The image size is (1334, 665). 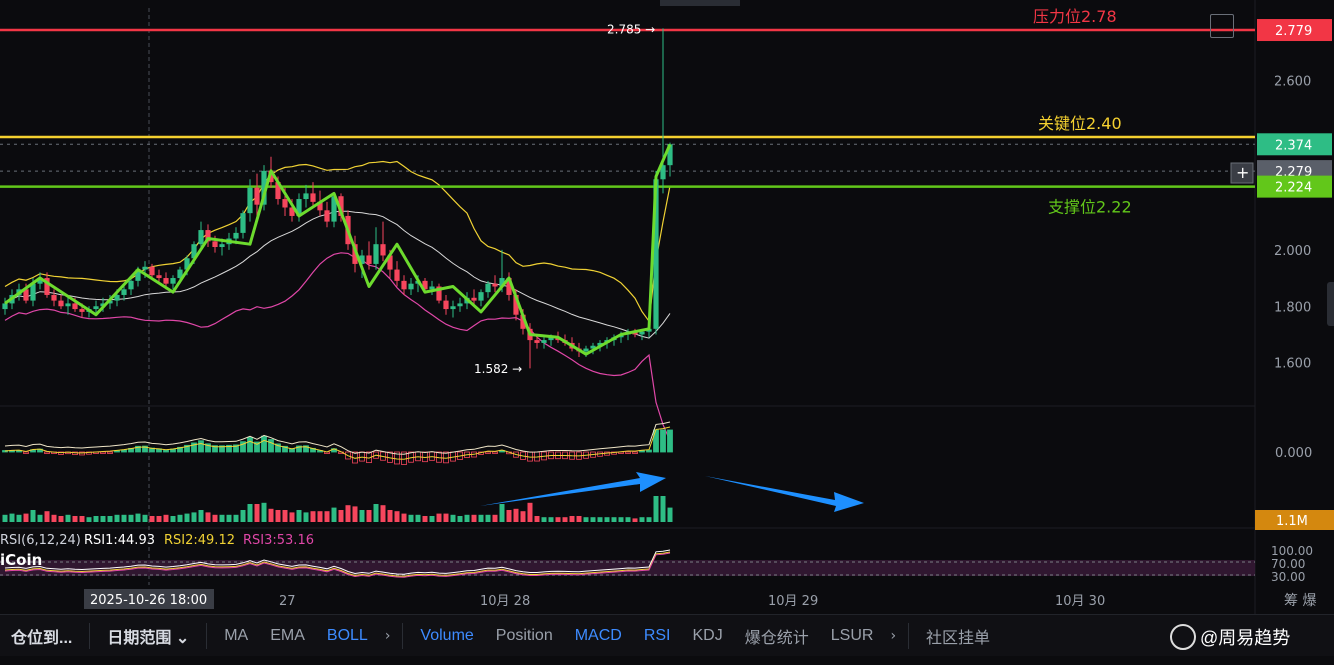 What do you see at coordinates (667, 660) in the screenshot?
I see `bottom-strip` at bounding box center [667, 660].